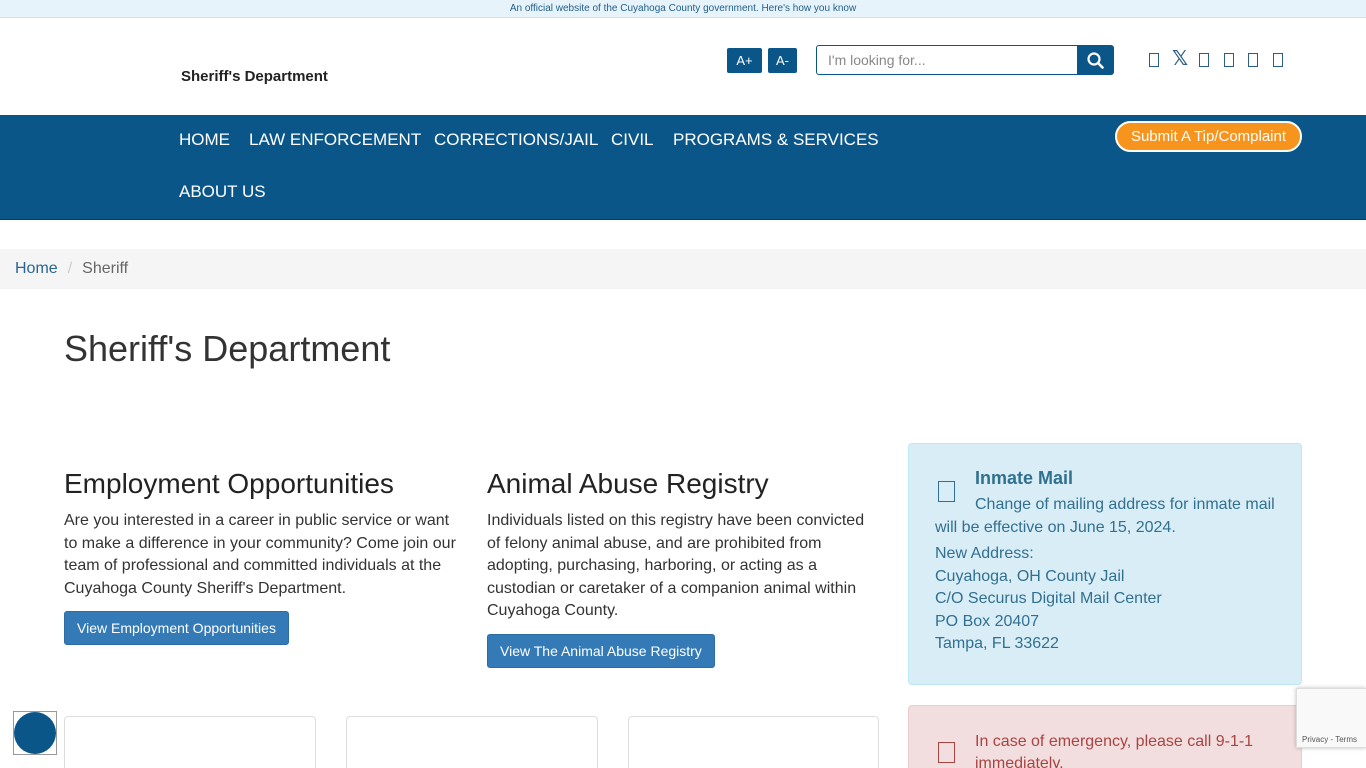  I want to click on breadcrumb-current: Sheriff, so click(105, 268).